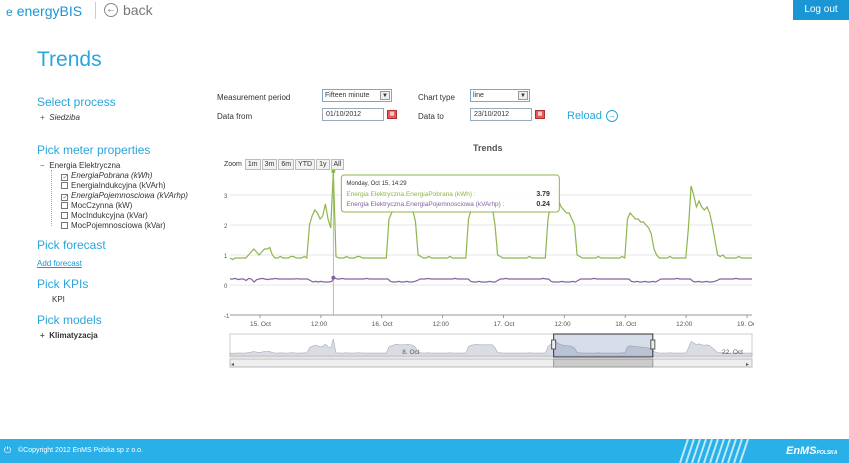 The width and height of the screenshot is (849, 463). I want to click on reload-label: Reload, so click(584, 116).